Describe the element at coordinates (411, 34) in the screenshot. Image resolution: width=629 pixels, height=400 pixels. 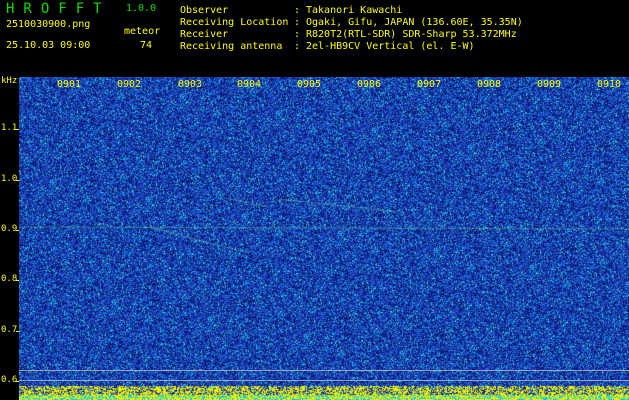
I see `info-value-receiver: R820T2(RTL-SDR) SDR-Sharp 53.372MHz` at that location.